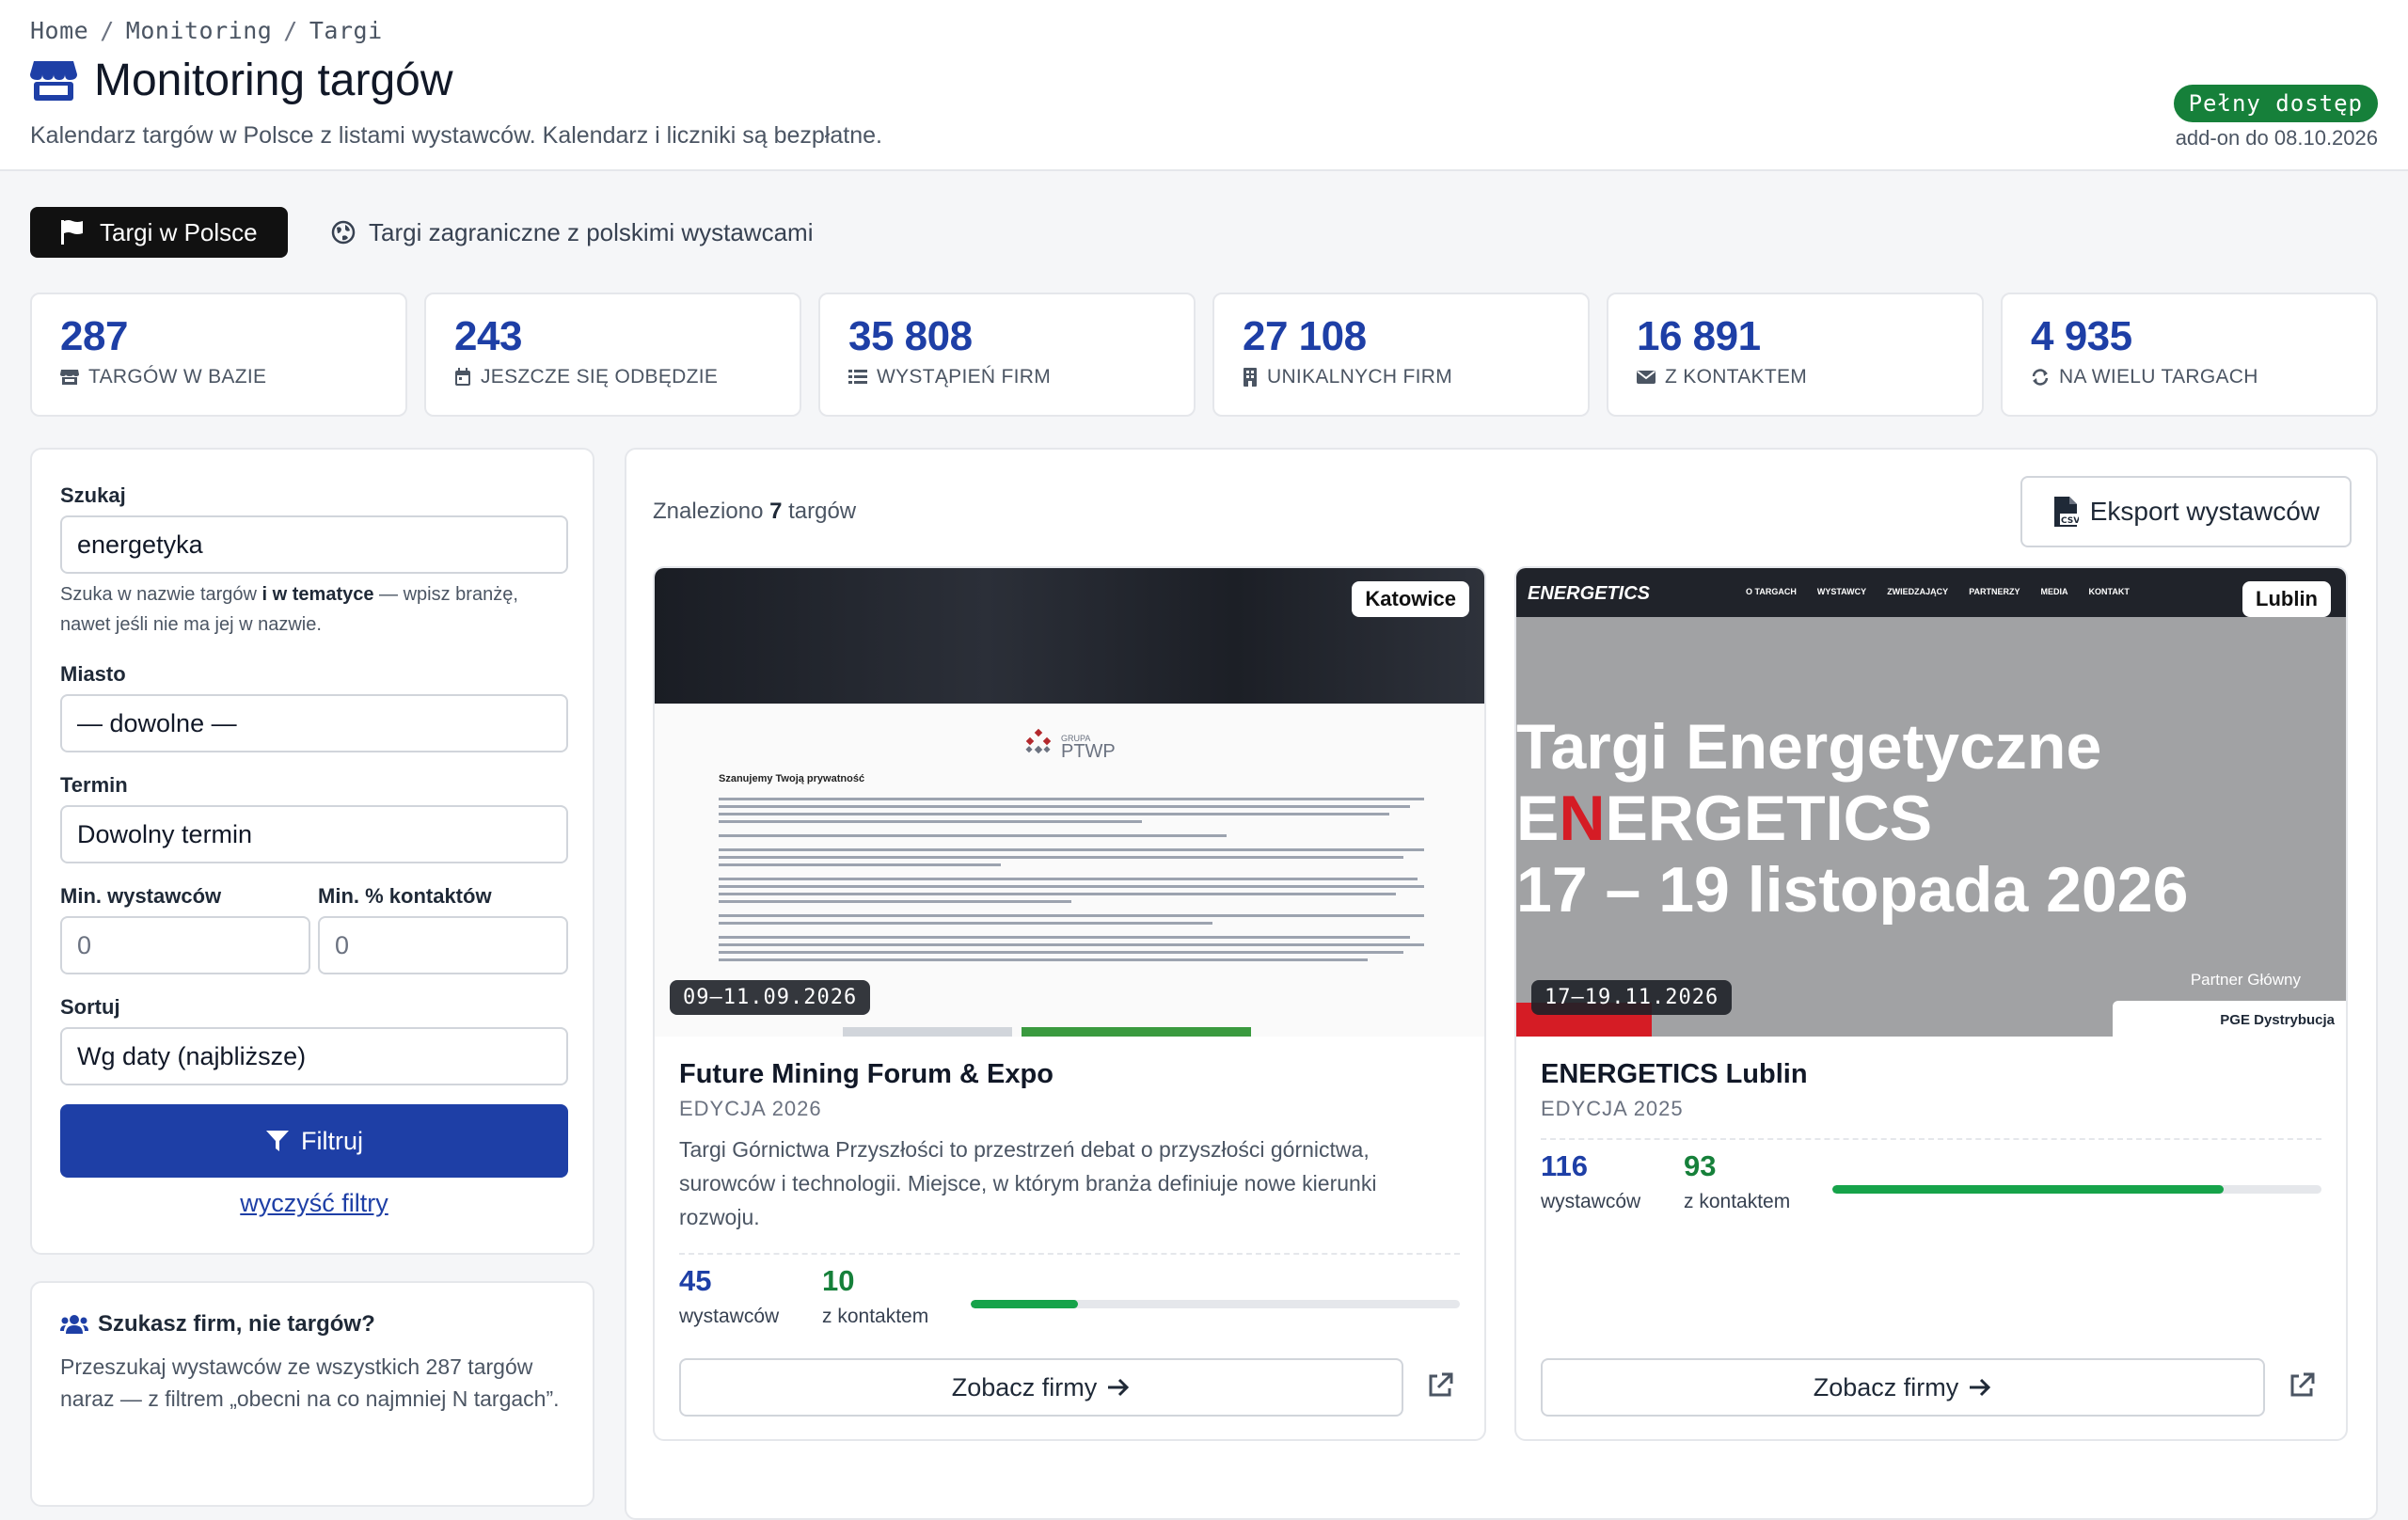  Describe the element at coordinates (1647, 377) in the screenshot. I see `envelope-icon` at that location.